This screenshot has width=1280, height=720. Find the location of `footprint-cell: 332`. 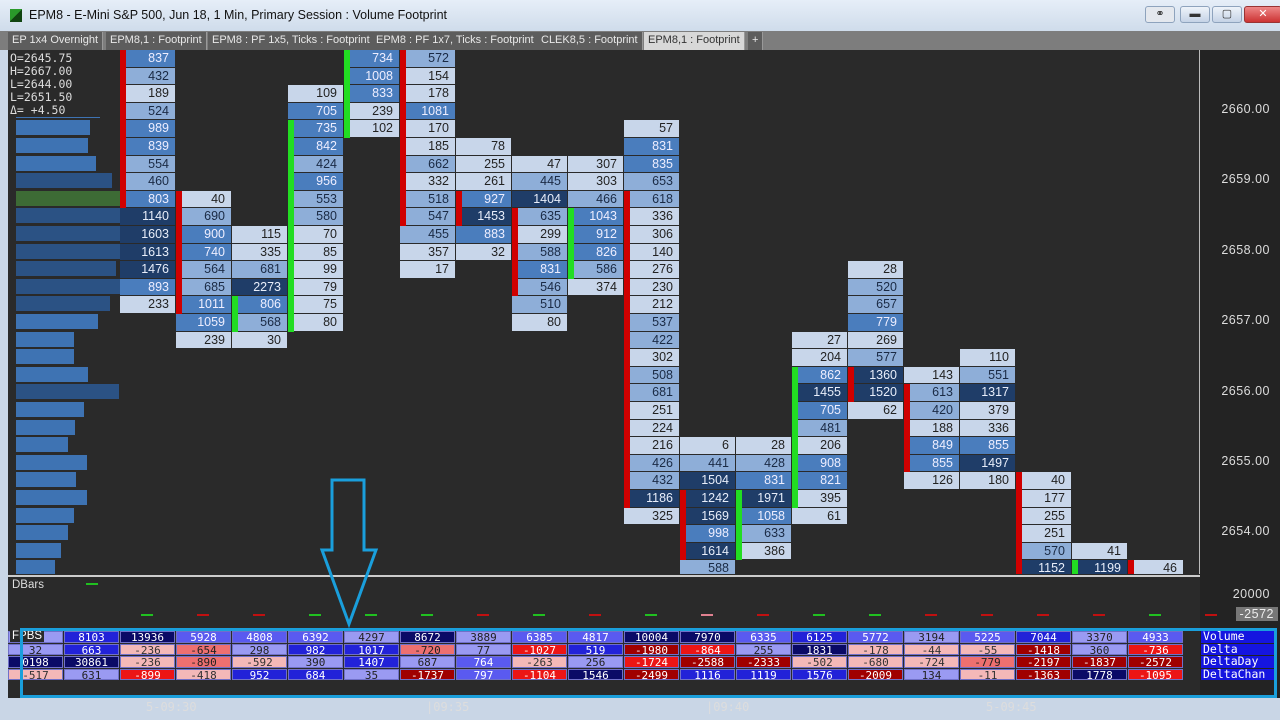

footprint-cell: 332 is located at coordinates (427, 181).